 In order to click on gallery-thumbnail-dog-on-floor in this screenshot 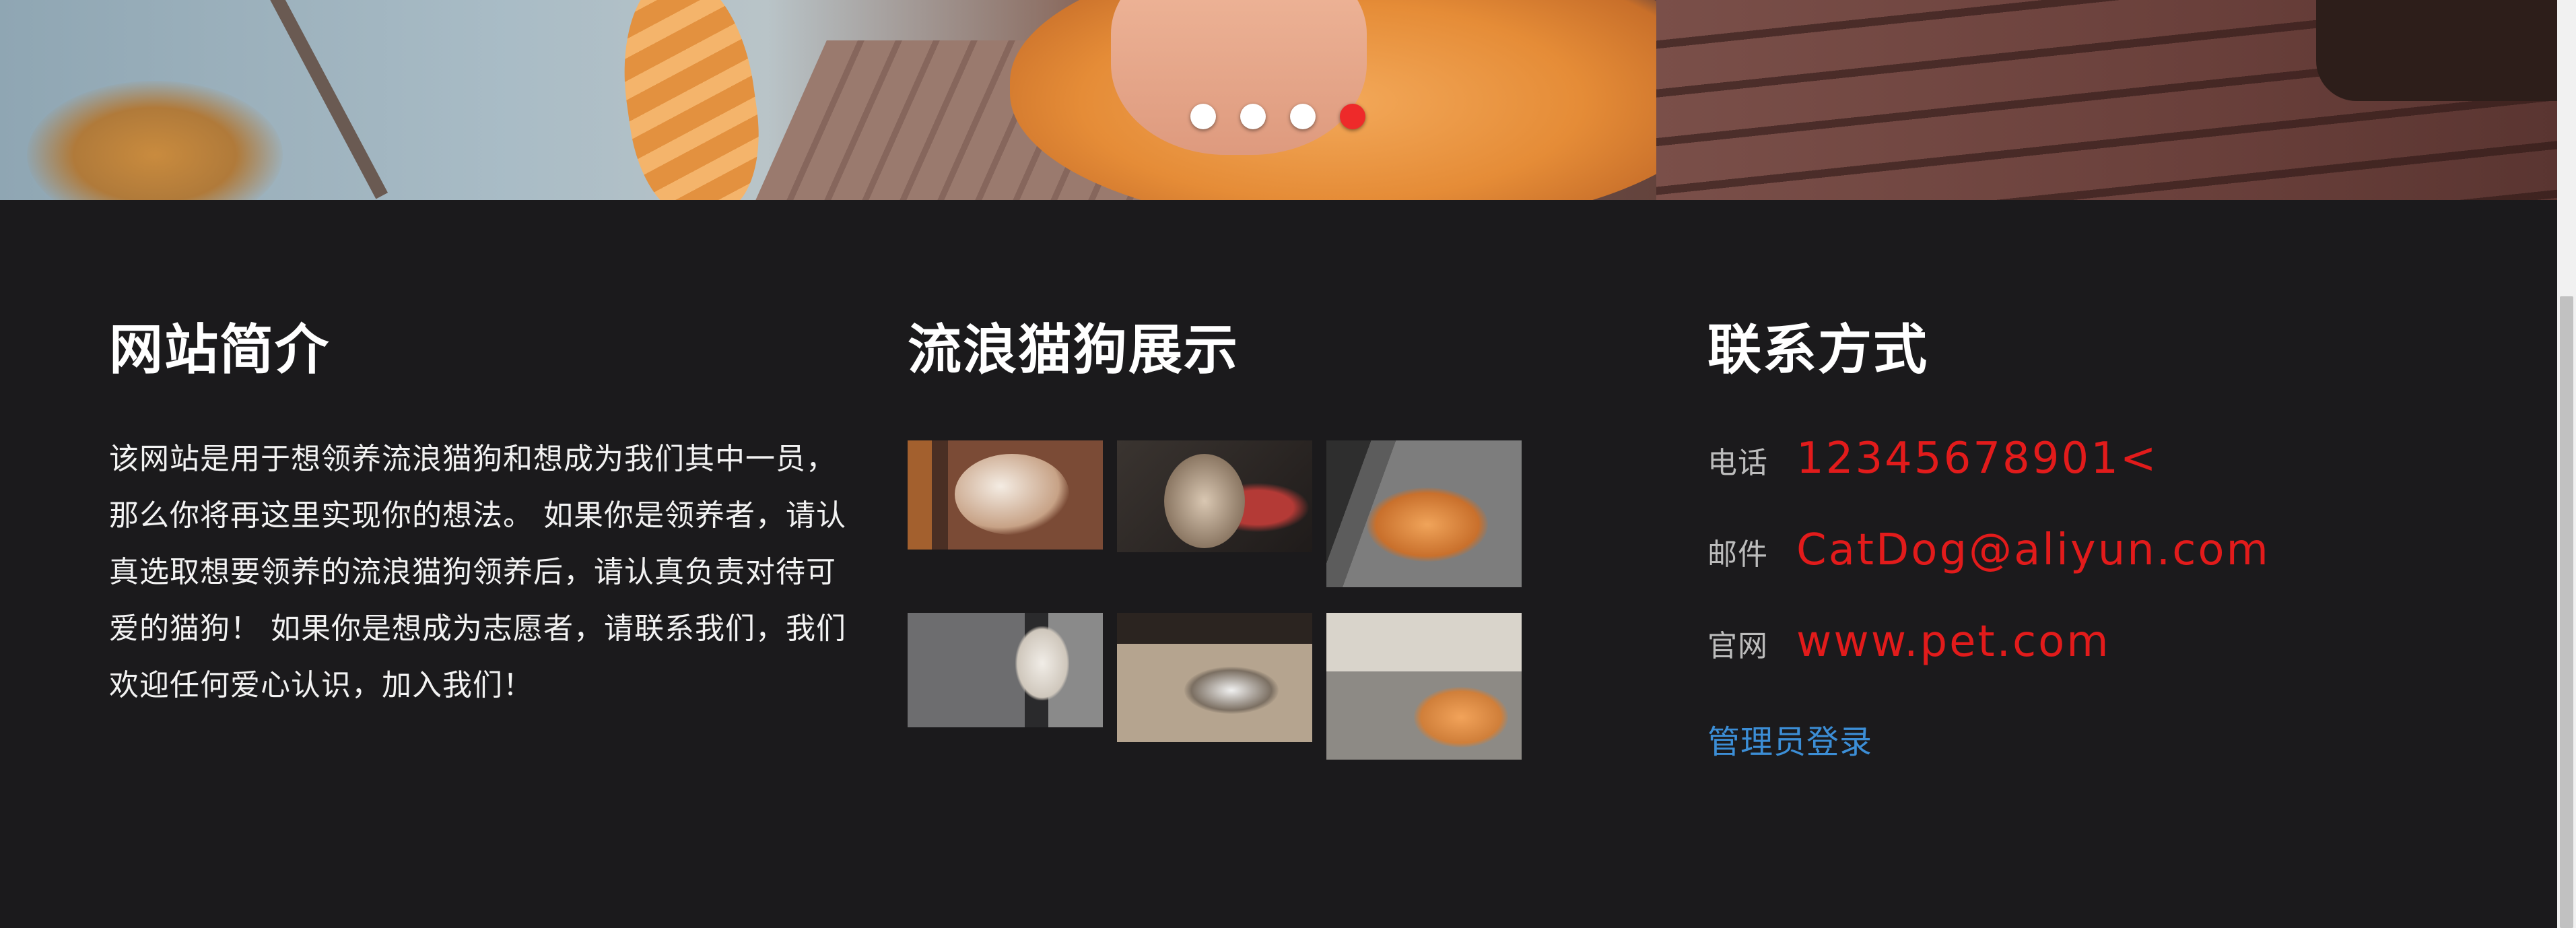, I will do `click(1006, 495)`.